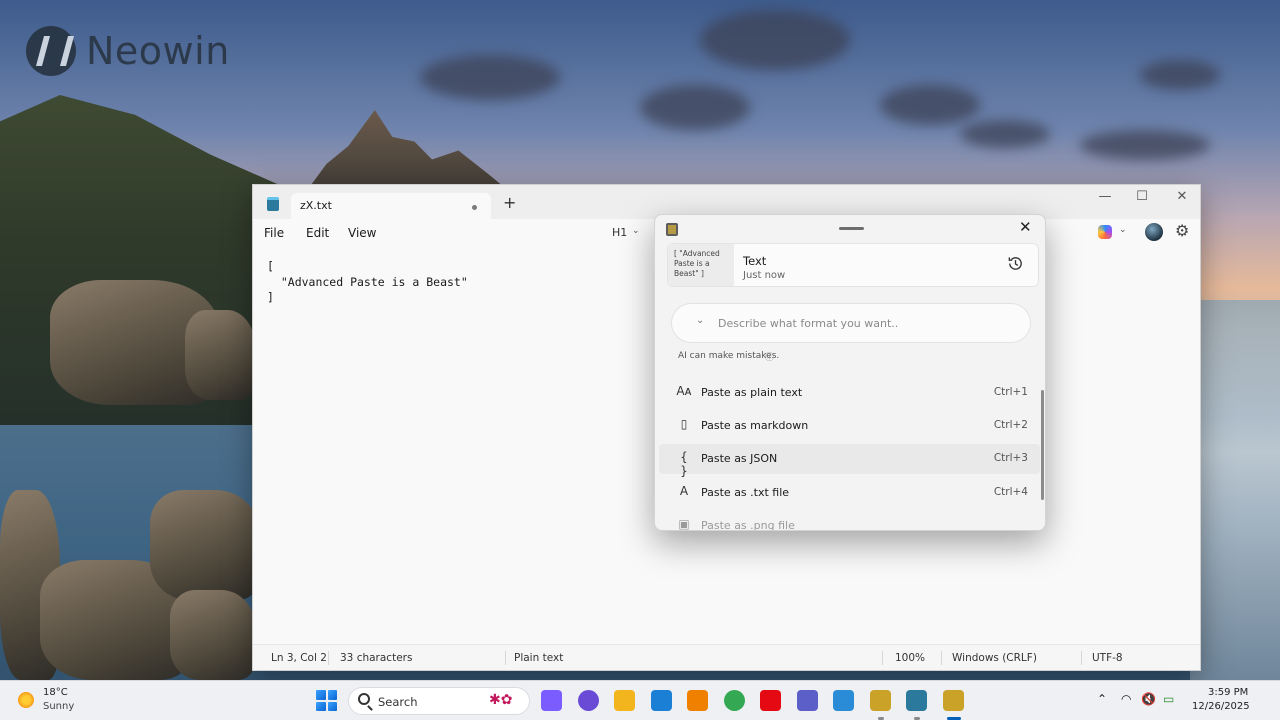 The width and height of the screenshot is (1280, 720). I want to click on weather-condition: Sunny, so click(59, 706).